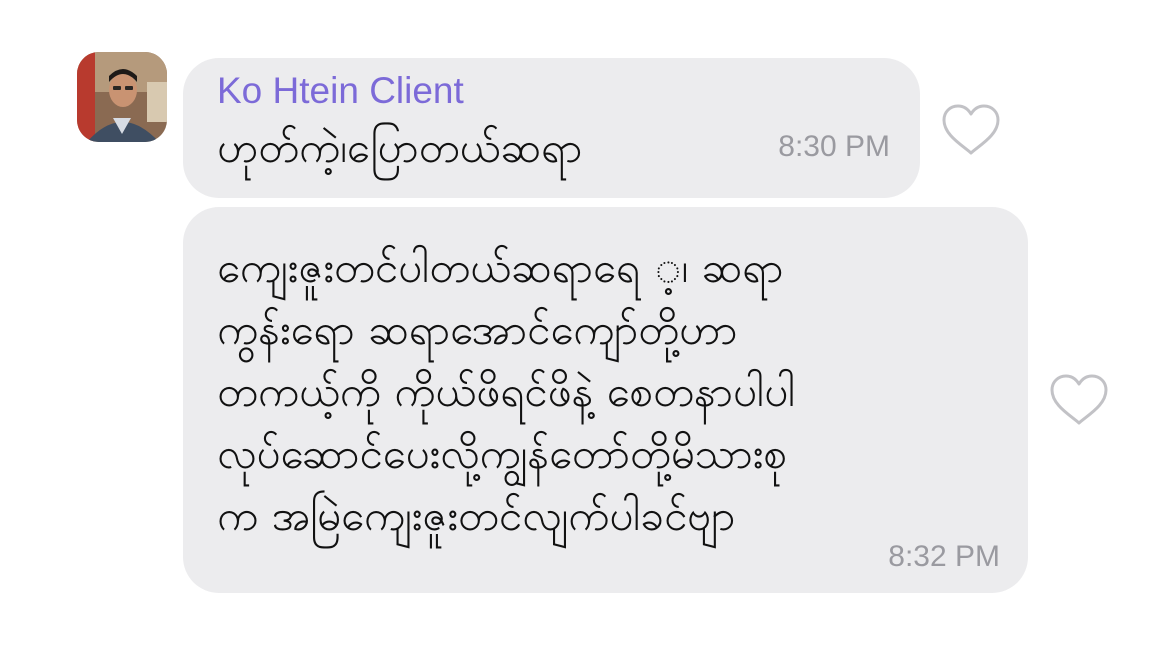 This screenshot has width=1158, height=651. Describe the element at coordinates (400, 147) in the screenshot. I see `message-text: ဟုတ်ကဲ့၊ပြောတယ်ဆရာ` at that location.